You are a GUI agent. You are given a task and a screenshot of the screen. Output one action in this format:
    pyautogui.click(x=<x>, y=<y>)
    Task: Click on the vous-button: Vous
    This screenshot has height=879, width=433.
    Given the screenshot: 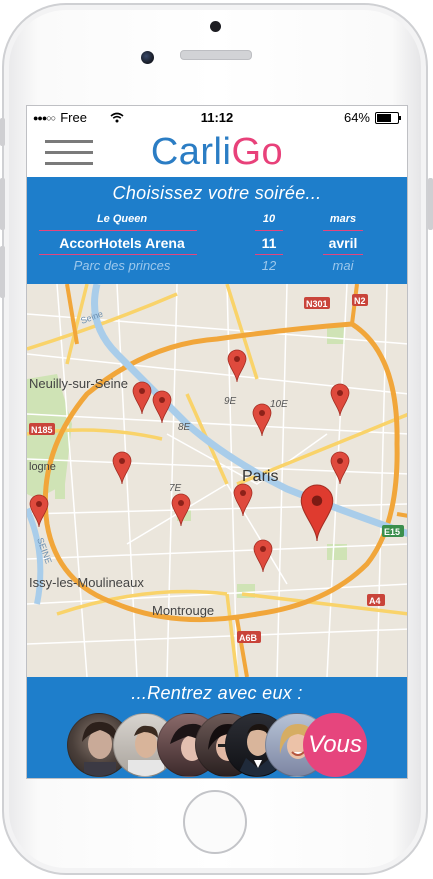 What is the action you would take?
    pyautogui.click(x=335, y=745)
    